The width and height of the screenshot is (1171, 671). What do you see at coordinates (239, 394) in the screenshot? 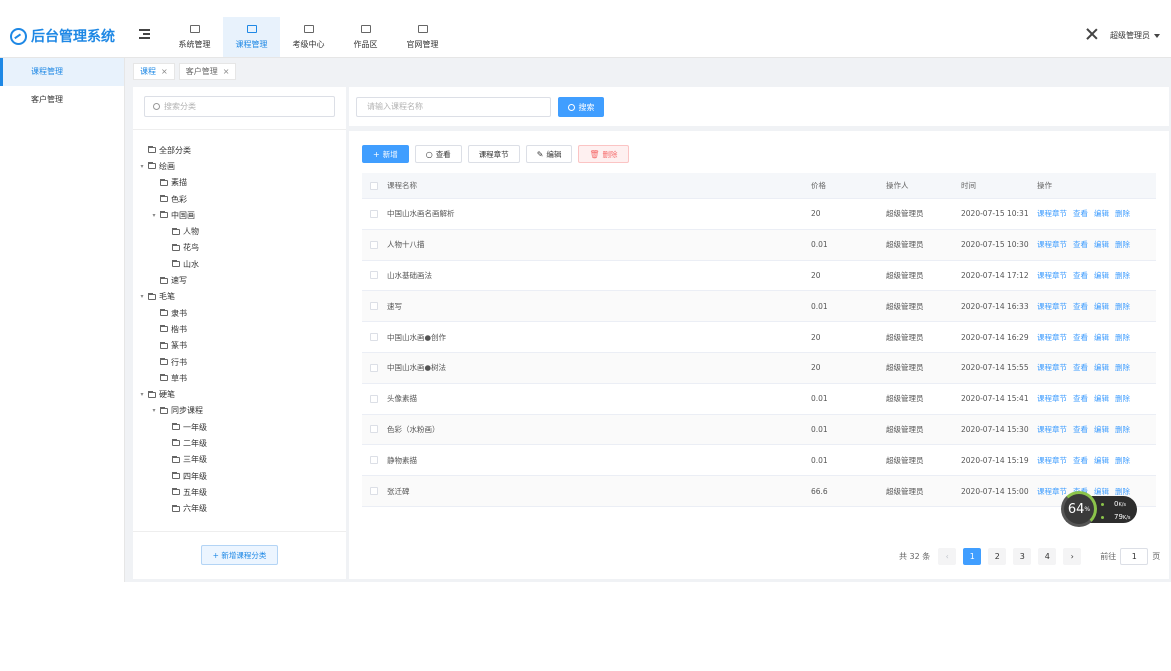
I see `tree-node: ▾ 硬笔` at bounding box center [239, 394].